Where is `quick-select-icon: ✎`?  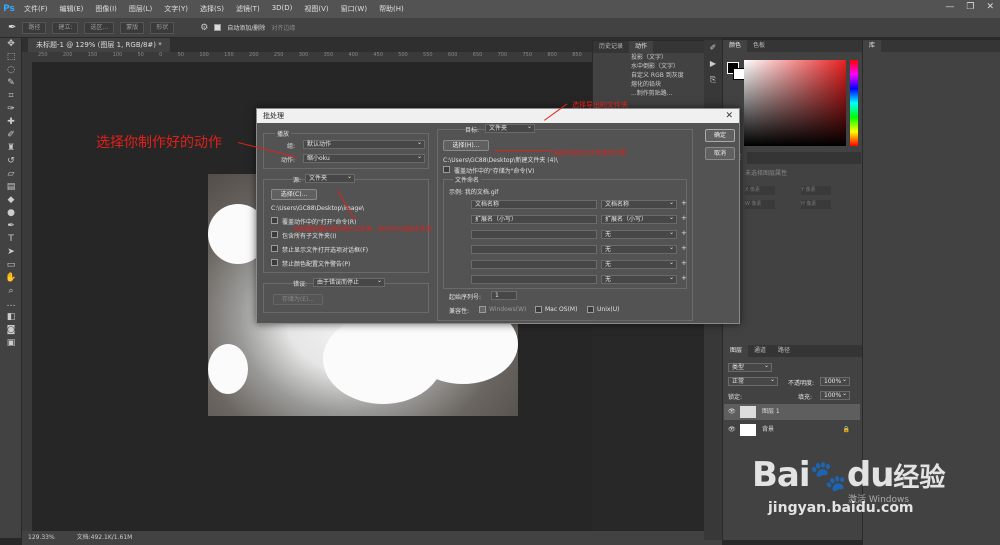
quick-select-icon: ✎ is located at coordinates (11, 83).